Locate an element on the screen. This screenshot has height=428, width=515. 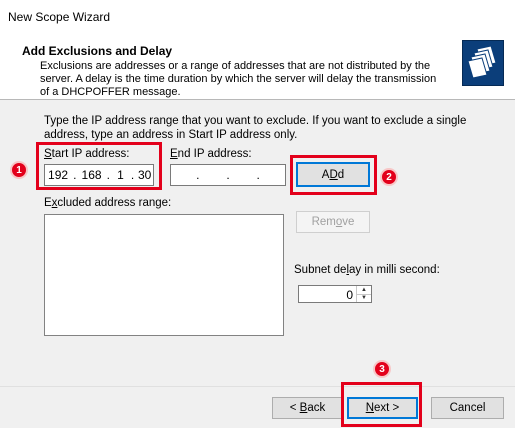
step-3-badge: 3 is located at coordinates (382, 369).